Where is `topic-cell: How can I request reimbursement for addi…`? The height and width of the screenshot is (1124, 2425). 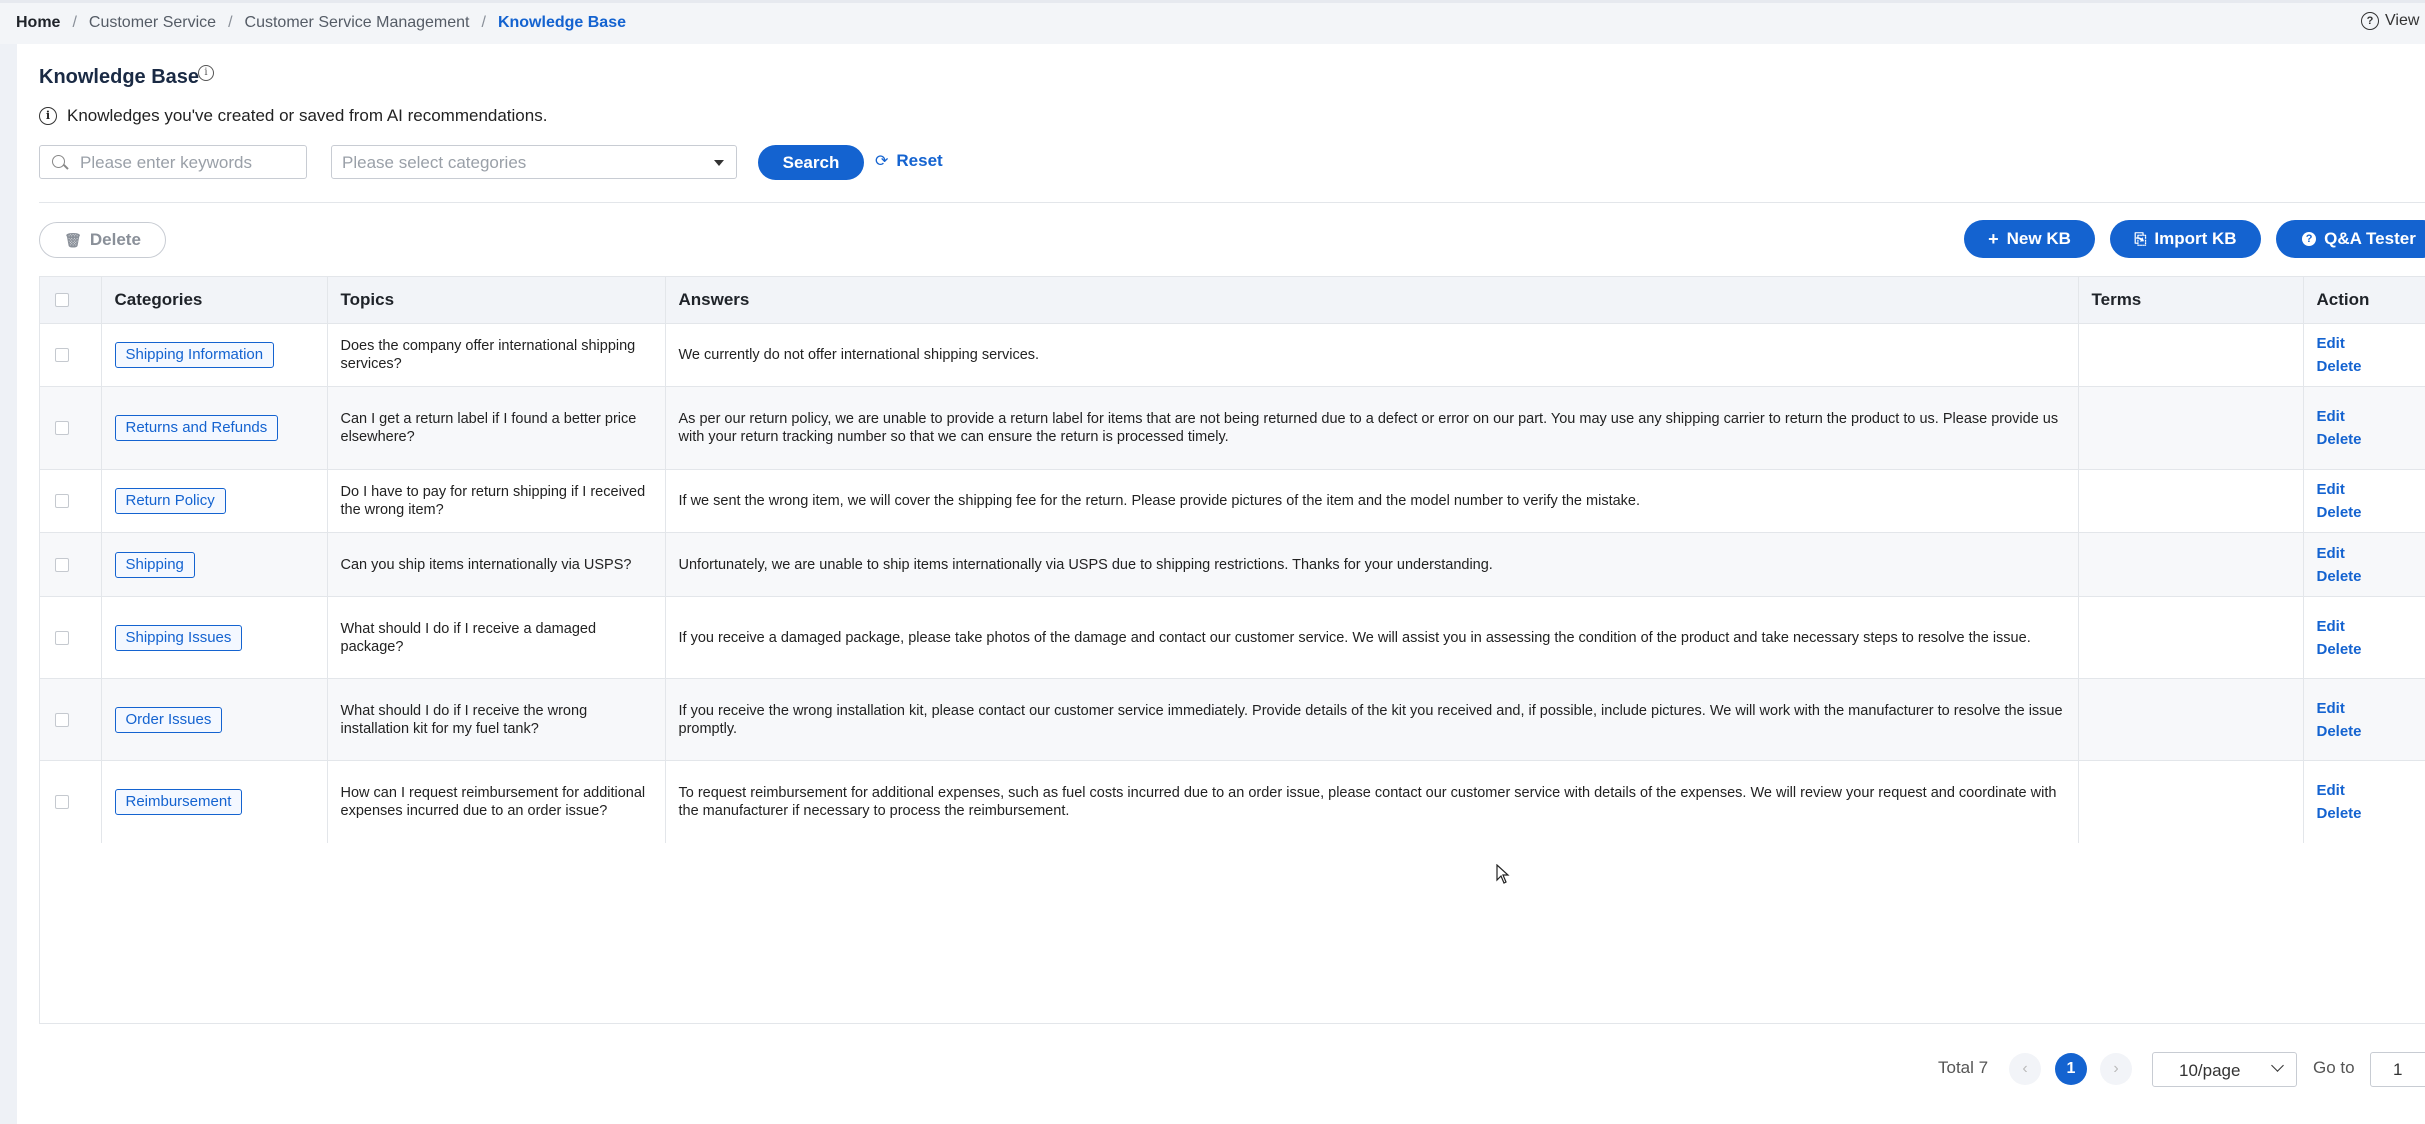 topic-cell: How can I request reimbursement for addi… is located at coordinates (496, 802).